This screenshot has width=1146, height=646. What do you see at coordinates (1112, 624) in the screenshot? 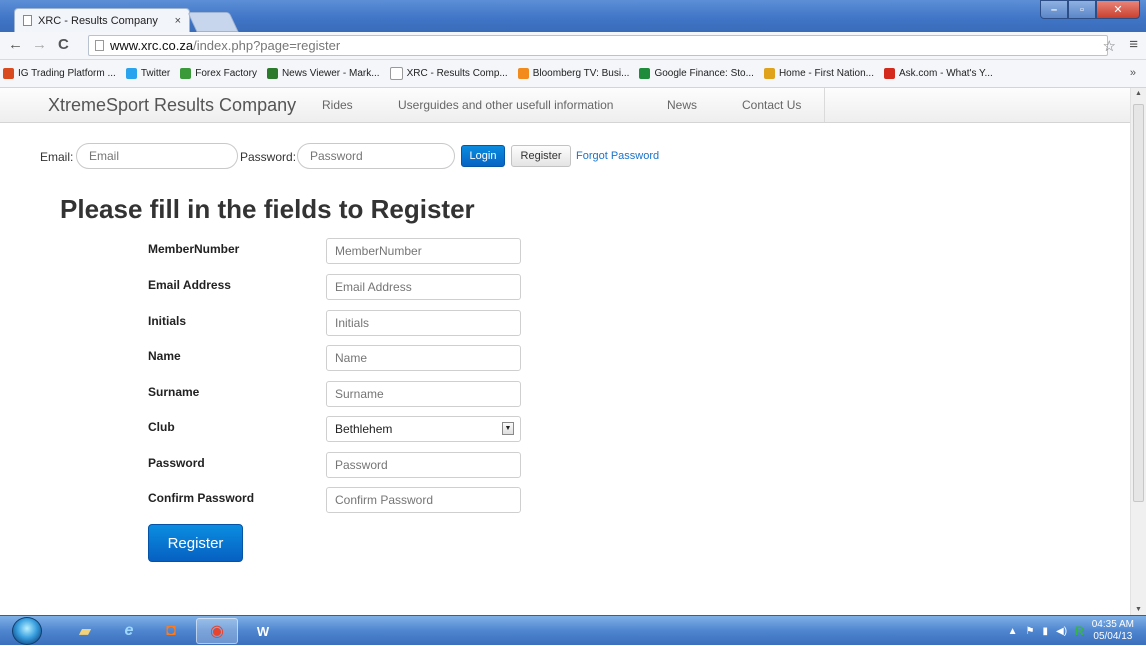
I see `clock-time: 04:35 AM` at bounding box center [1112, 624].